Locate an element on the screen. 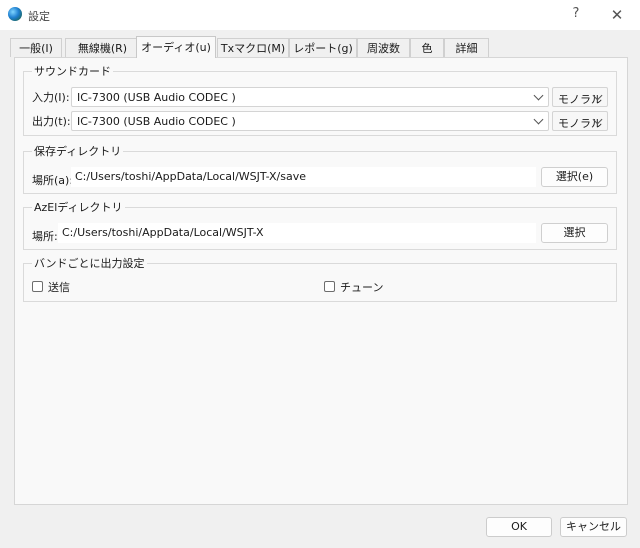  azel-location-label: 場所: is located at coordinates (45, 236).